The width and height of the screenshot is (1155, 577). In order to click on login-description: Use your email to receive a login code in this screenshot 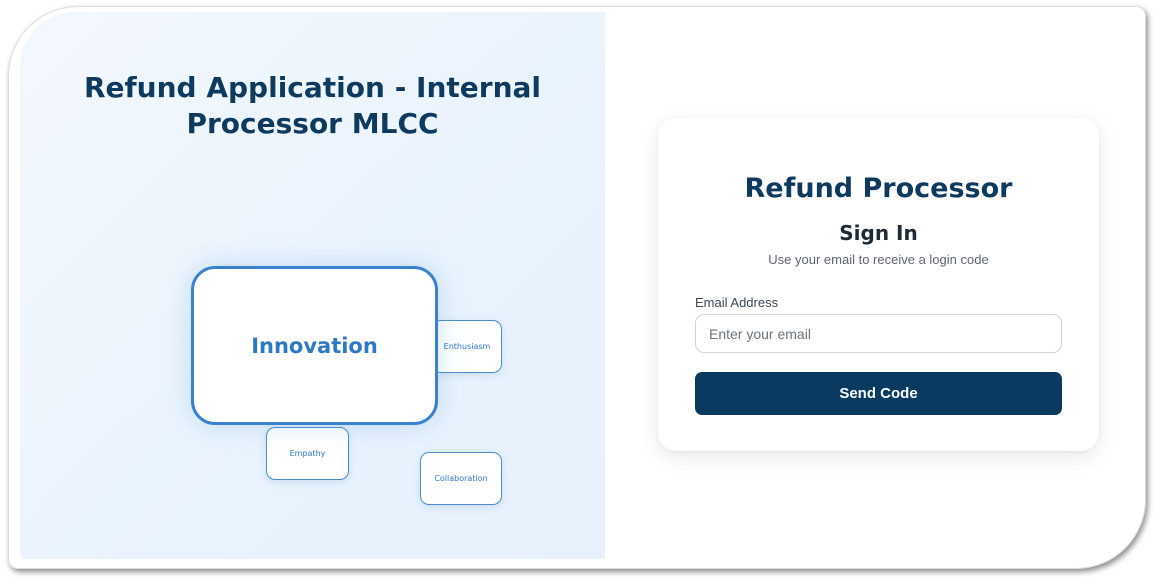, I will do `click(878, 259)`.